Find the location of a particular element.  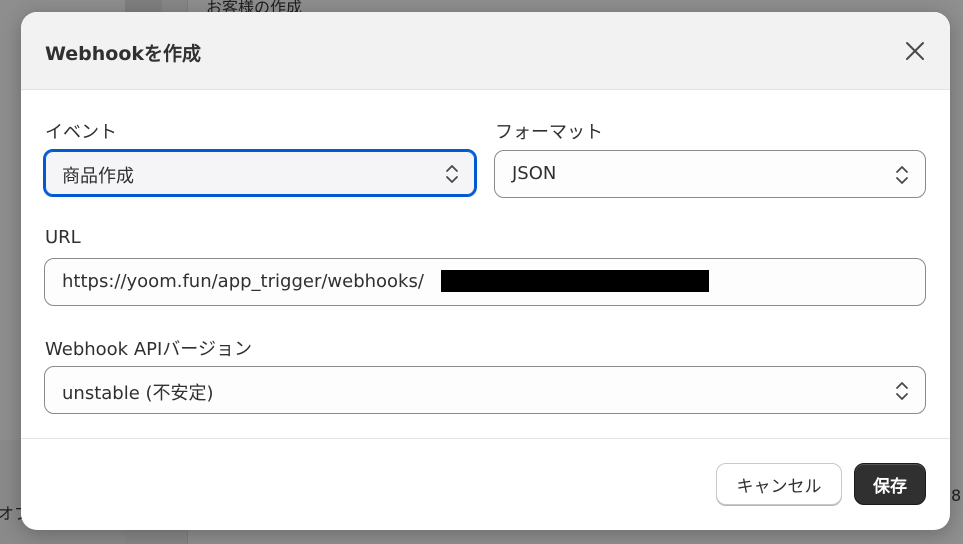

api-version-label: Webhook APIバージョン is located at coordinates (148, 349).